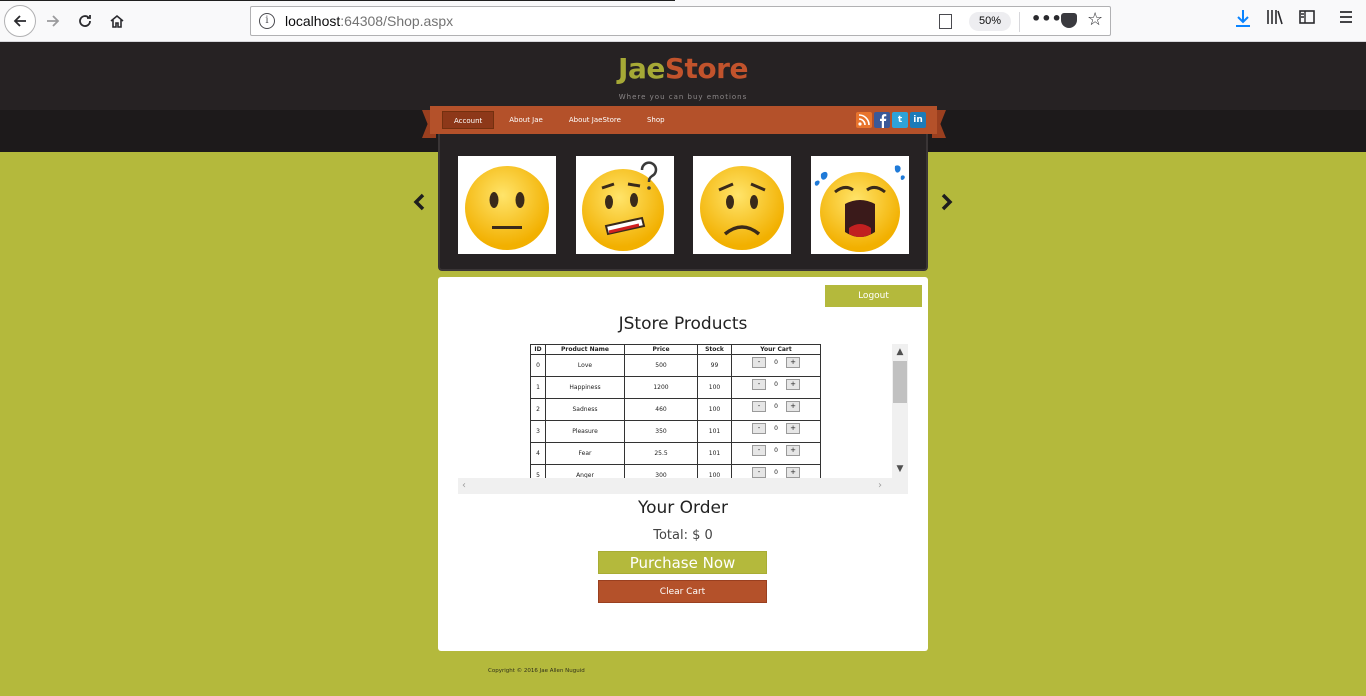 The height and width of the screenshot is (696, 1366). Describe the element at coordinates (1346, 19) in the screenshot. I see `menu-icon` at that location.